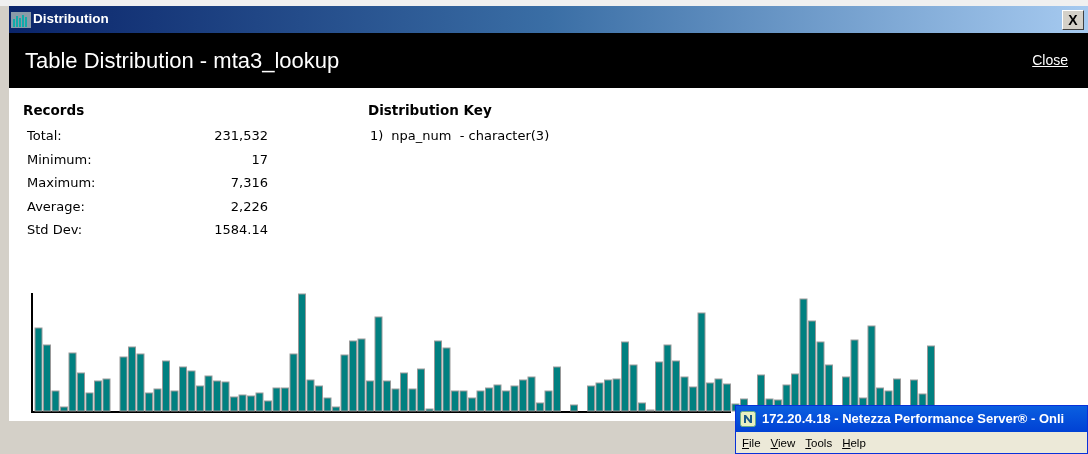 The image size is (1088, 454). Describe the element at coordinates (1050, 60) in the screenshot. I see `close-link: Close` at that location.